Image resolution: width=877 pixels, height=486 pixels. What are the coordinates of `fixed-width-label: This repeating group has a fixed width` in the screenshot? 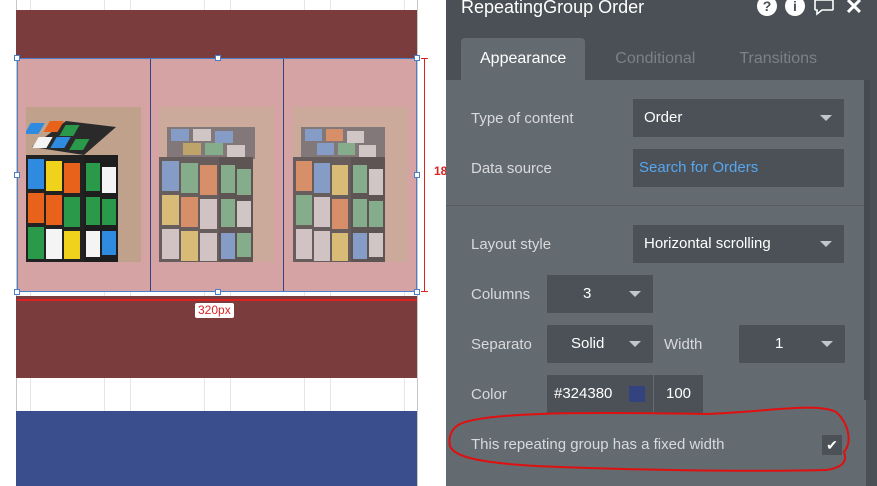 It's located at (598, 444).